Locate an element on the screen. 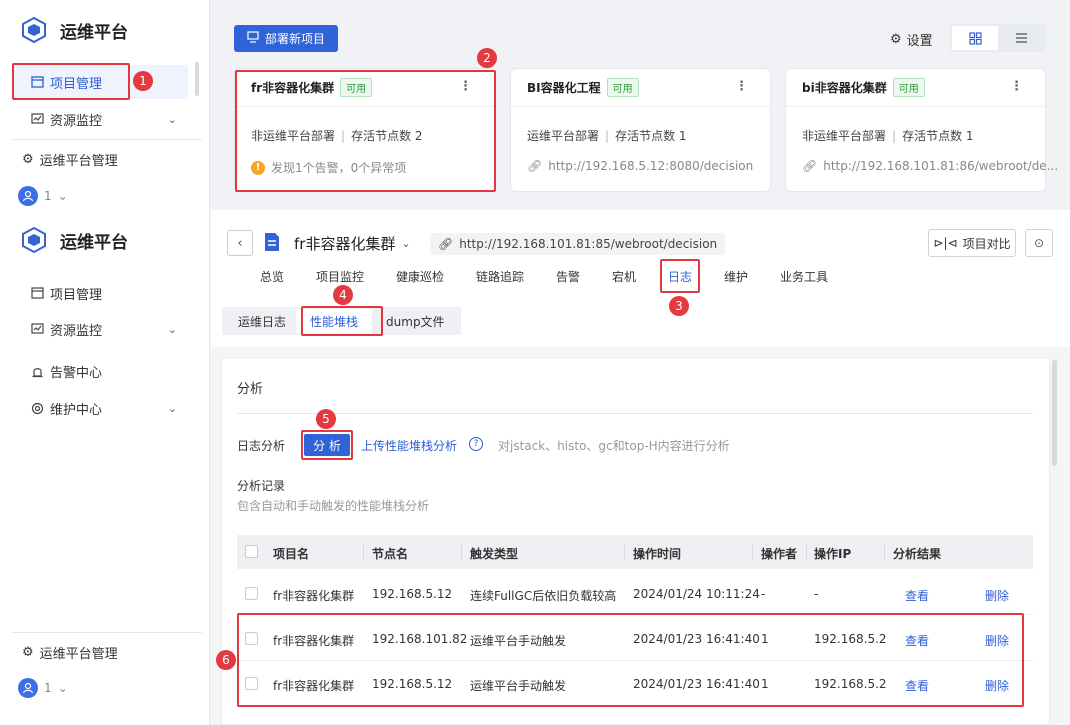  records-title: 分析记录 is located at coordinates (261, 486).